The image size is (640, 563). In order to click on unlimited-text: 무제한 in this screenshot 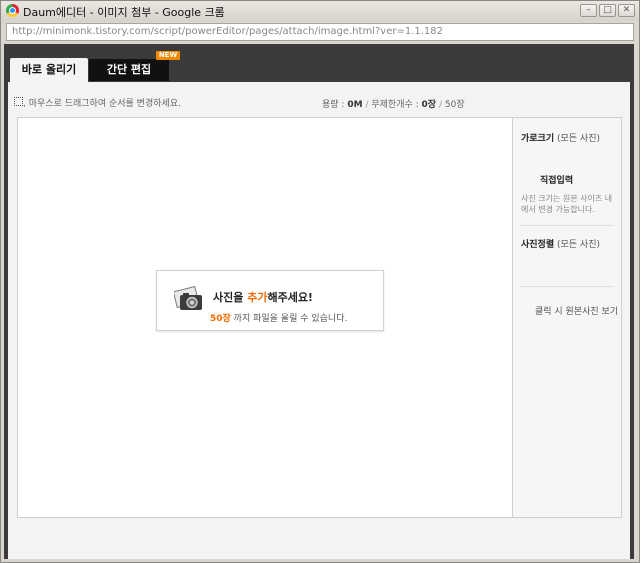, I will do `click(384, 105)`.